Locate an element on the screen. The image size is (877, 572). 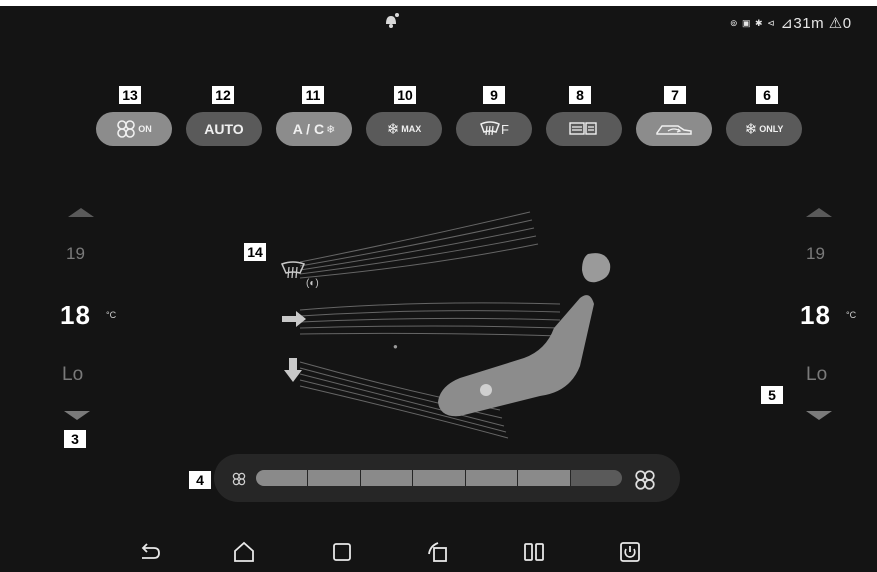
left-temp-below: Lo is located at coordinates (73, 374).